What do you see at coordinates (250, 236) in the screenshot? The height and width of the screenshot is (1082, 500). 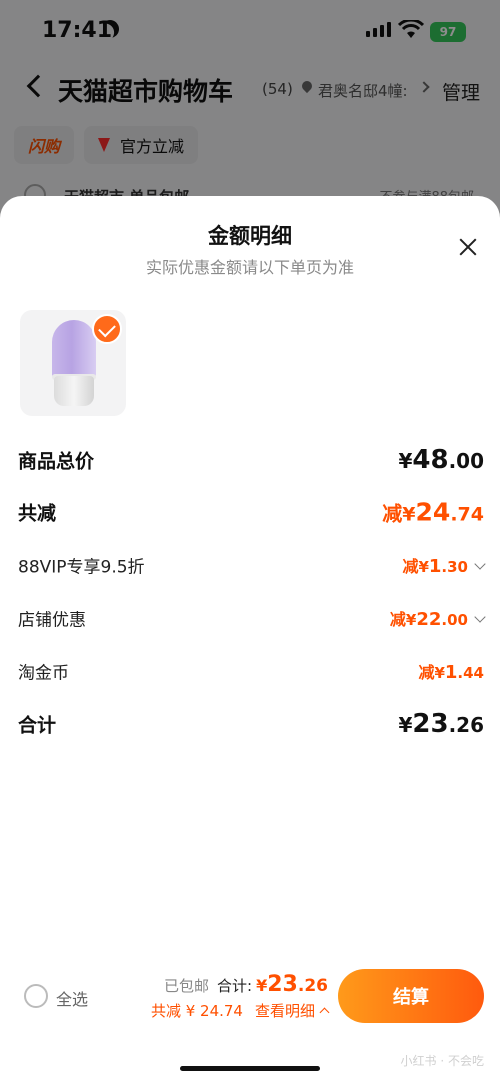 I see `sheet-title: 金额明细` at bounding box center [250, 236].